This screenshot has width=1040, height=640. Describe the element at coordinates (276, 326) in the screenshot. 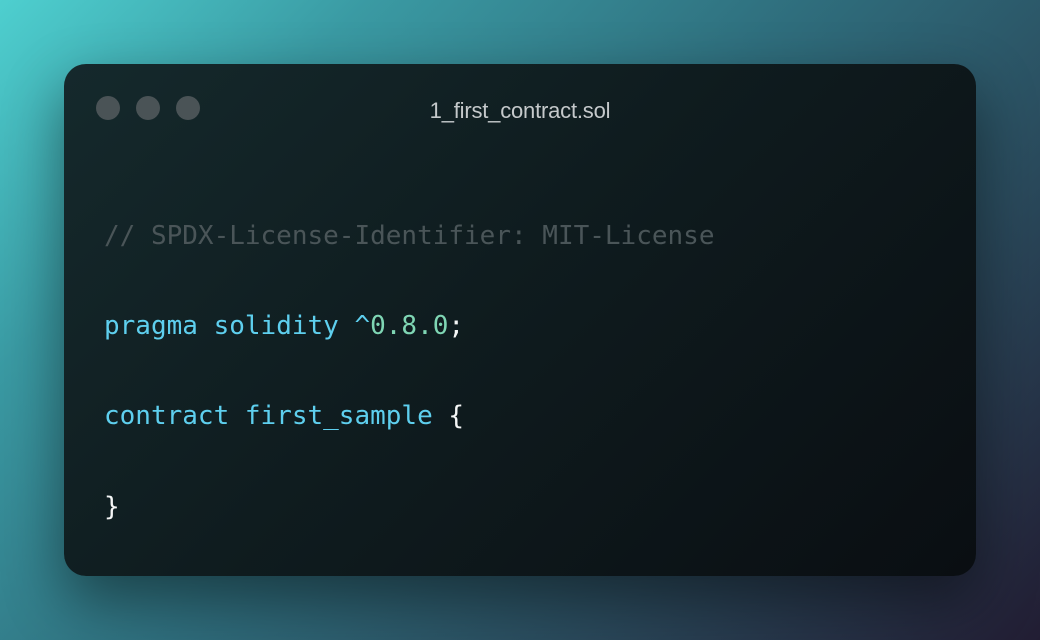

I see `solidity-keyword: solidity` at that location.